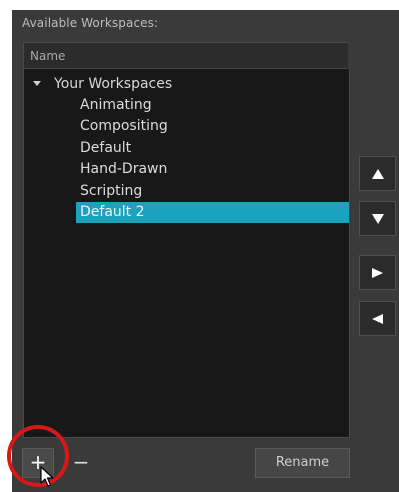 Image resolution: width=399 pixels, height=492 pixels. What do you see at coordinates (187, 56) in the screenshot?
I see `column-header-name: Name` at bounding box center [187, 56].